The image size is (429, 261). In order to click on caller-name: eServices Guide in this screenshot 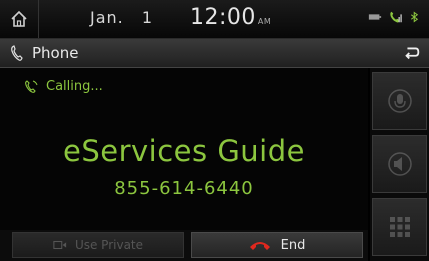, I will do `click(183, 151)`.